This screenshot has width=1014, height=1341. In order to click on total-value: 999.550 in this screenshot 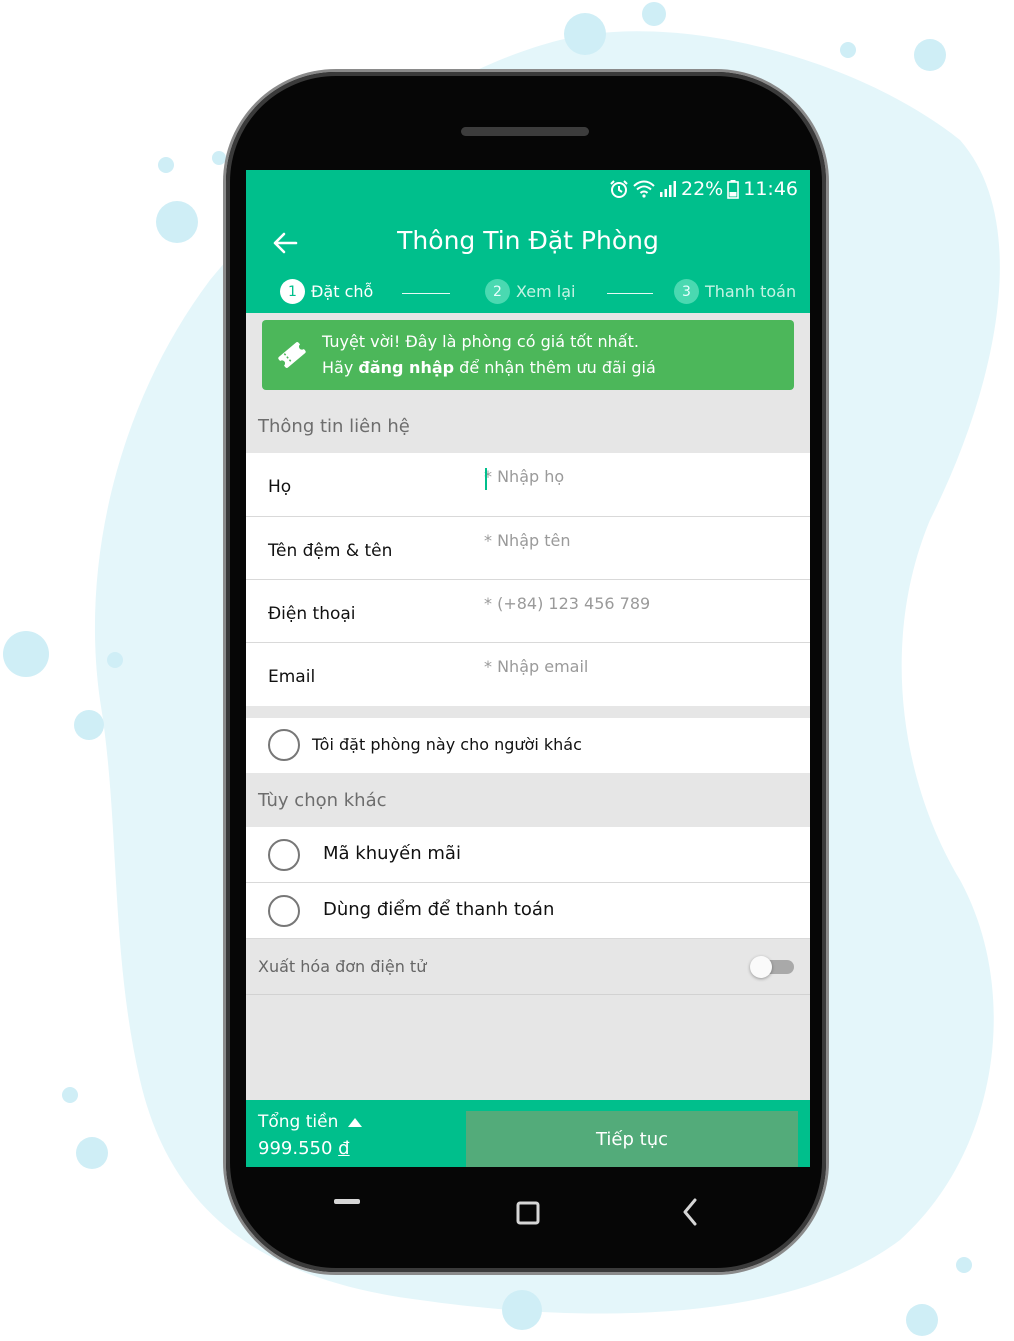, I will do `click(295, 1148)`.